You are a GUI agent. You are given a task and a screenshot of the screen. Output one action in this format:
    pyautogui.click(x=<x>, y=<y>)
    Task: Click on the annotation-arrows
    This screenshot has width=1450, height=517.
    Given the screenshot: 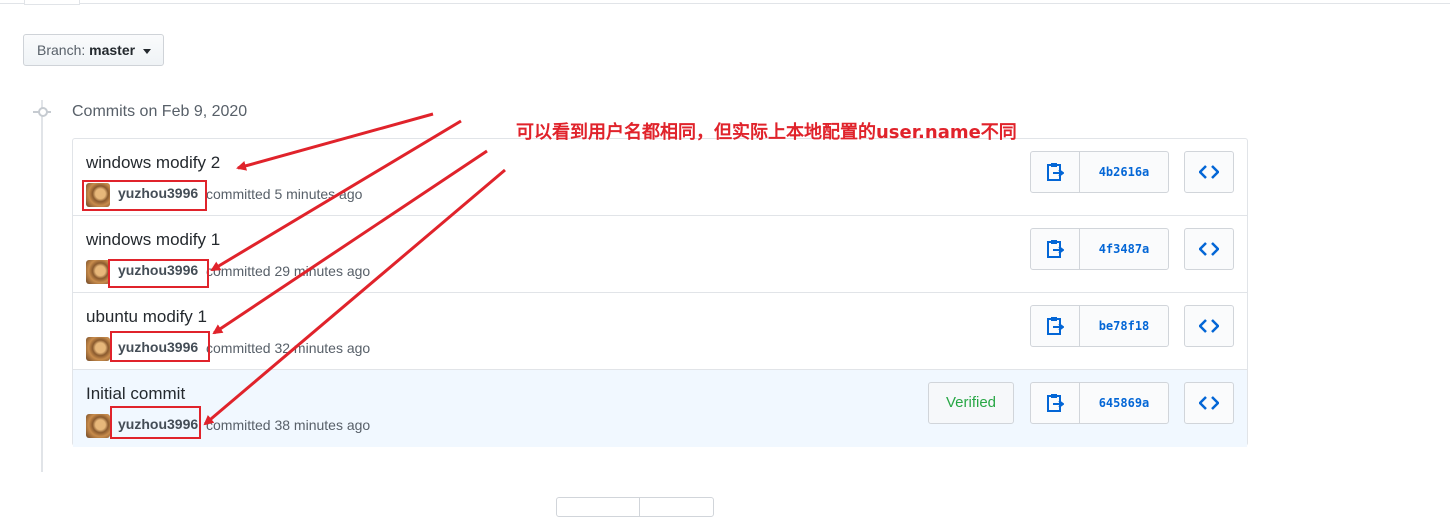 What is the action you would take?
    pyautogui.click(x=354, y=269)
    